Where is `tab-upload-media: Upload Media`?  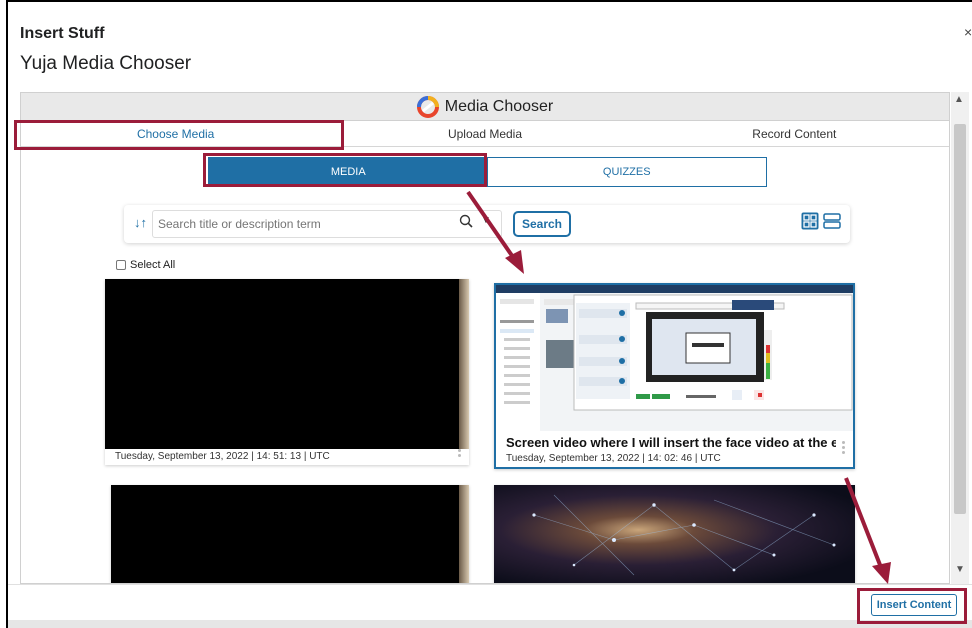 tab-upload-media: Upload Media is located at coordinates (484, 133).